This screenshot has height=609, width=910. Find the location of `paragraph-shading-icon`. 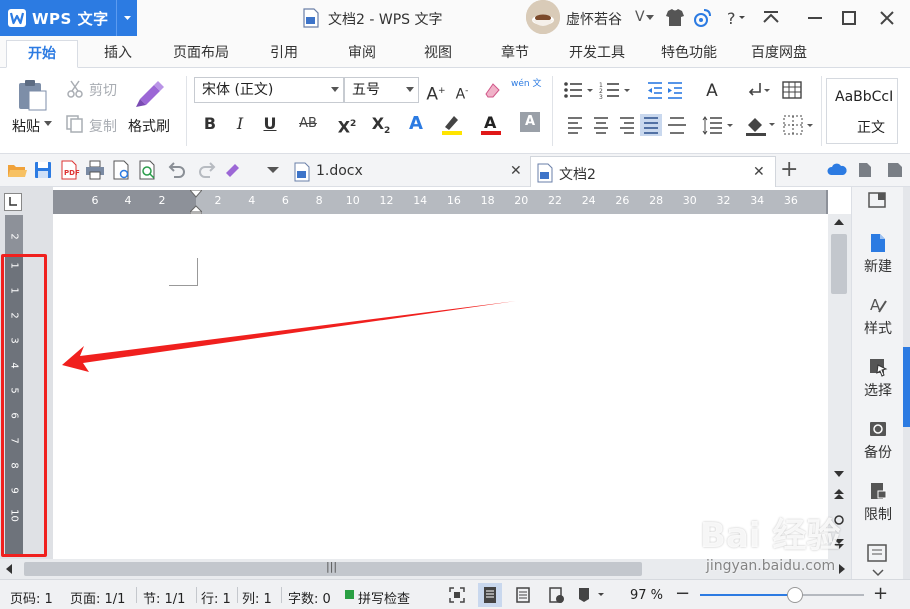

paragraph-shading-icon is located at coordinates (761, 125).